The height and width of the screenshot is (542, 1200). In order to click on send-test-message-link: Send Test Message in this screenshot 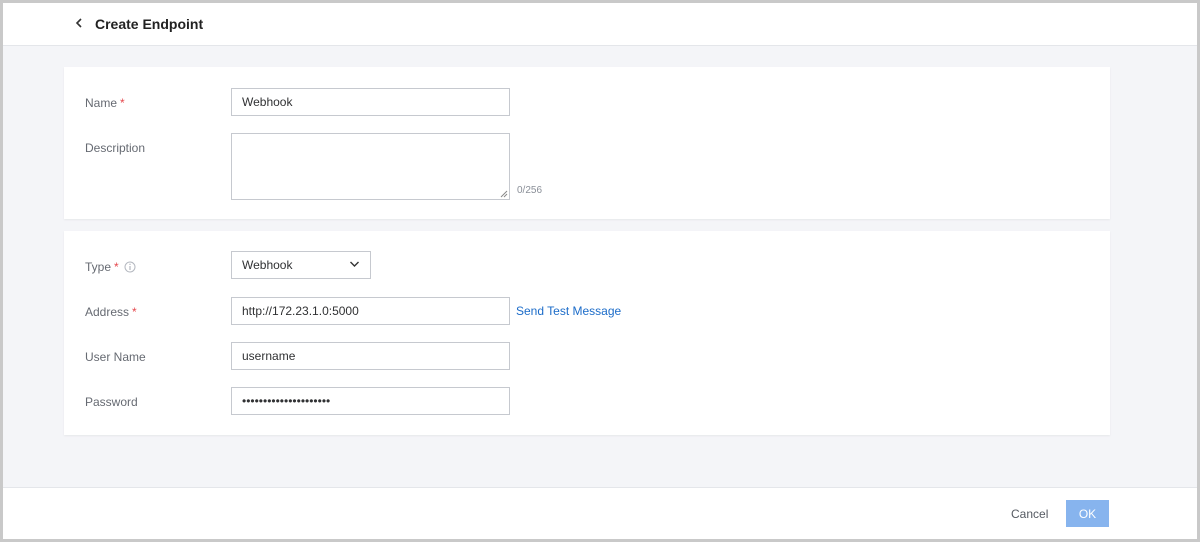, I will do `click(568, 311)`.